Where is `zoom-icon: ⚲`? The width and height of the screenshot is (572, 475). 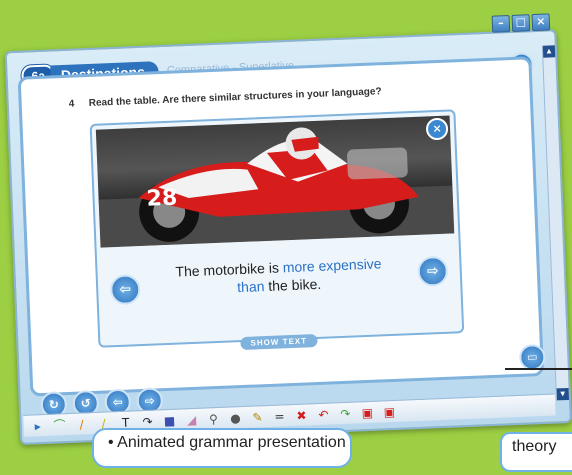
zoom-icon: ⚲ is located at coordinates (213, 418).